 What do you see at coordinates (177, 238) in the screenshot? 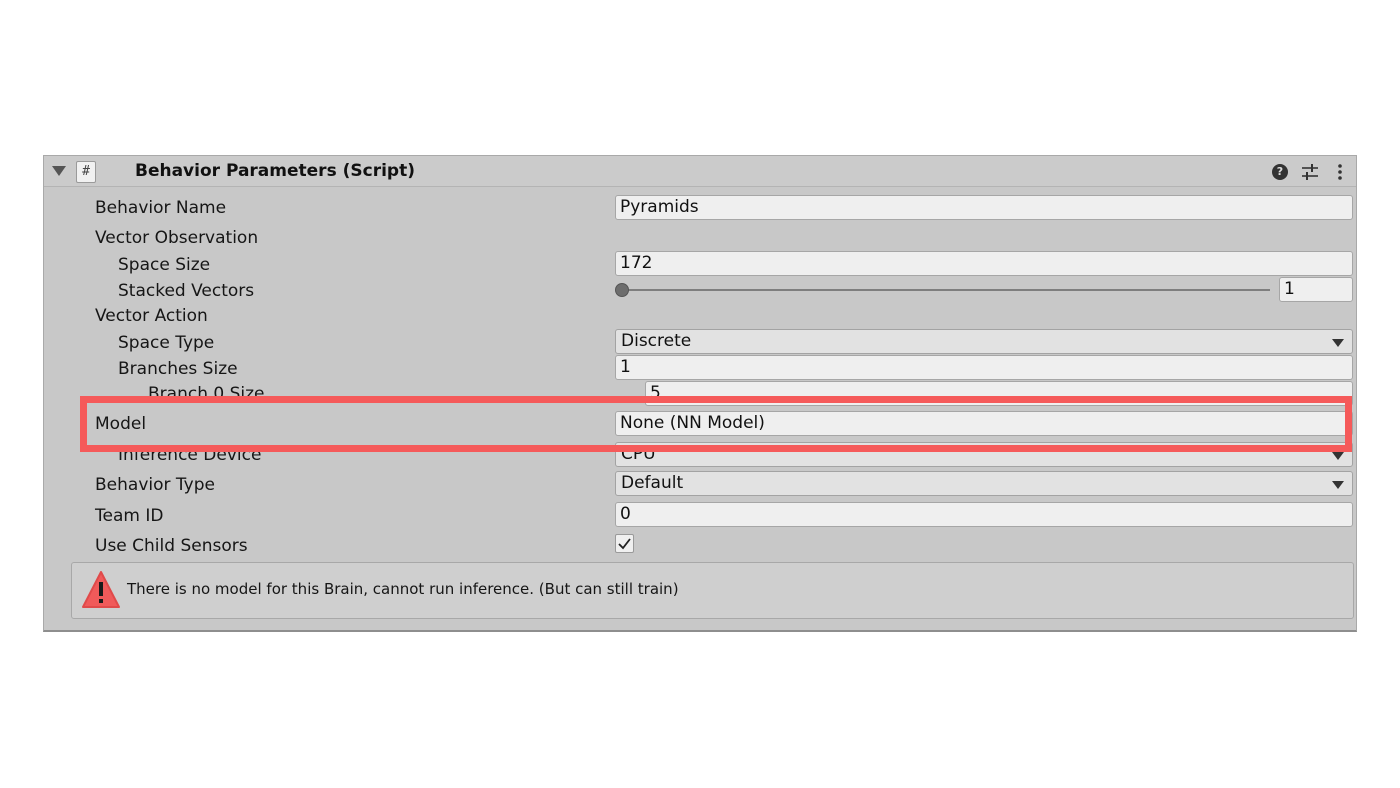
I see `vector-observation-label: Vector Observation` at bounding box center [177, 238].